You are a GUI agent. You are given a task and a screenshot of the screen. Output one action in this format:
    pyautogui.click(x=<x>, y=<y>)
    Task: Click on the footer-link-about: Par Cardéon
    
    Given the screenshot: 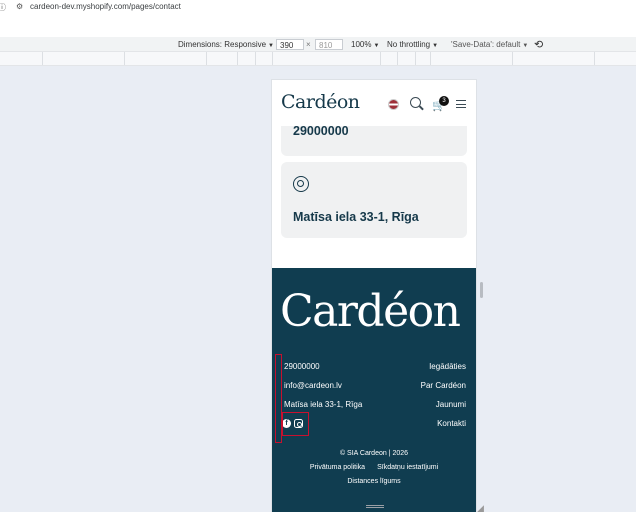 What is the action you would take?
    pyautogui.click(x=443, y=385)
    